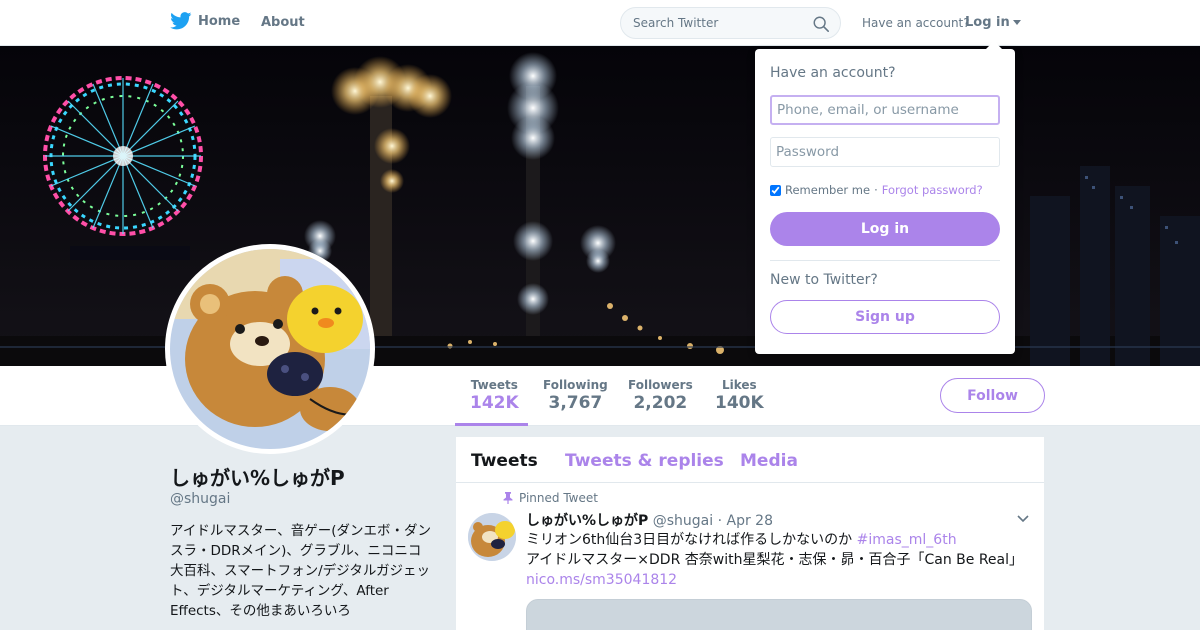 This screenshot has height=630, width=1200. What do you see at coordinates (558, 498) in the screenshot?
I see `pinned-label: Pinned Tweet` at bounding box center [558, 498].